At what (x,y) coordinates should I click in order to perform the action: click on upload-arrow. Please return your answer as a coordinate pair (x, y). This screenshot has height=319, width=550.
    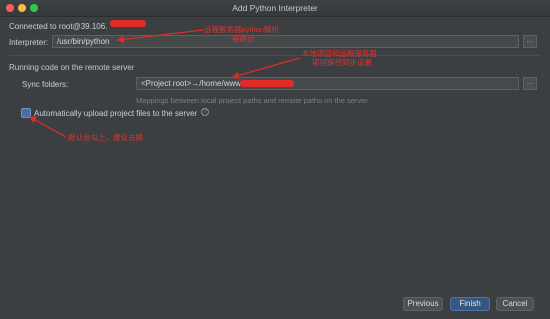
    Looking at the image, I should click on (47, 127).